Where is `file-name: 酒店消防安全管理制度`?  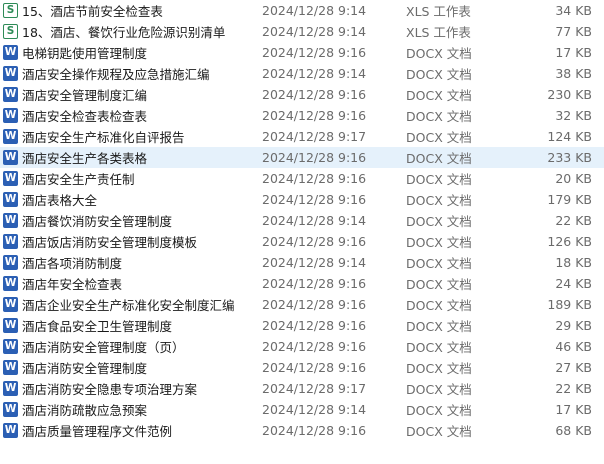 file-name: 酒店消防安全管理制度 is located at coordinates (141, 367).